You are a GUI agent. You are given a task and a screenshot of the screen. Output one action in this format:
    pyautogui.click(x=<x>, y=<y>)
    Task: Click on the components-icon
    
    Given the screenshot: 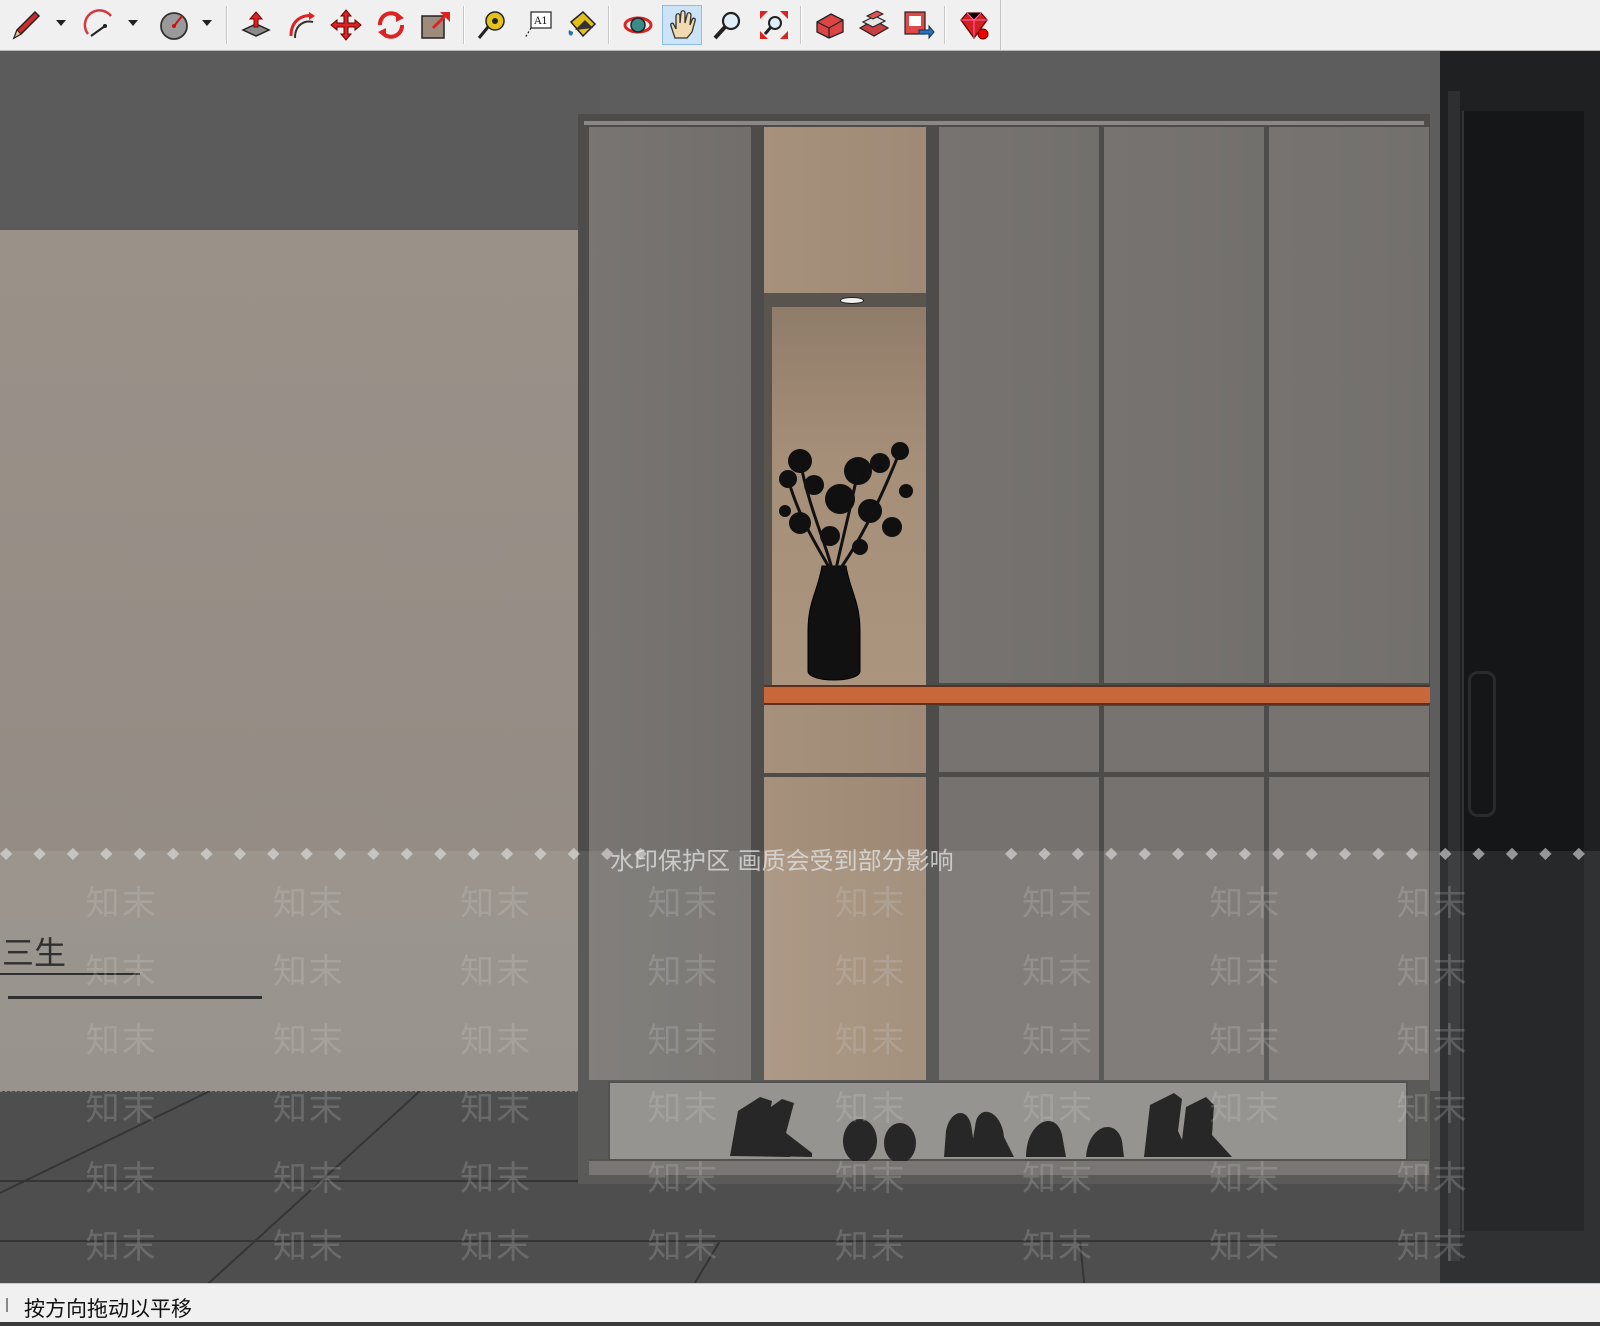 What is the action you would take?
    pyautogui.click(x=874, y=23)
    